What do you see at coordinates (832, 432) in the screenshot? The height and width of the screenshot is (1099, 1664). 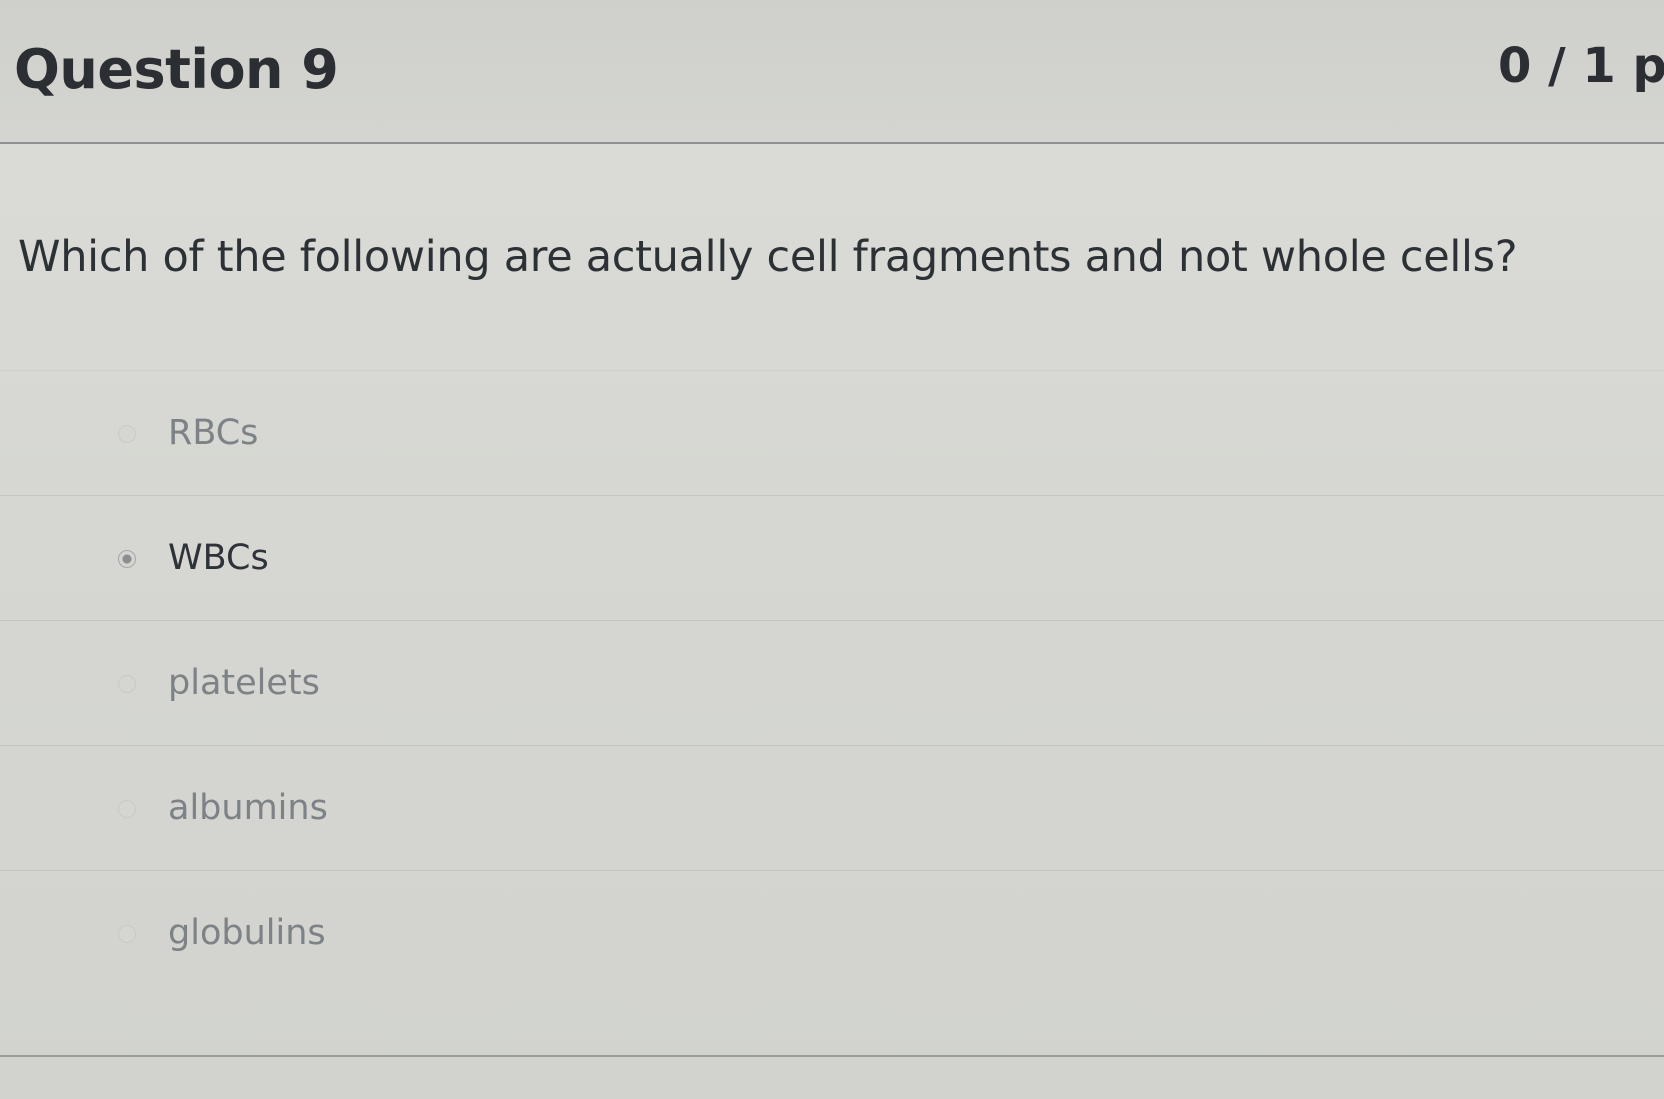 I see `answer-option-rbcs: RBCs` at bounding box center [832, 432].